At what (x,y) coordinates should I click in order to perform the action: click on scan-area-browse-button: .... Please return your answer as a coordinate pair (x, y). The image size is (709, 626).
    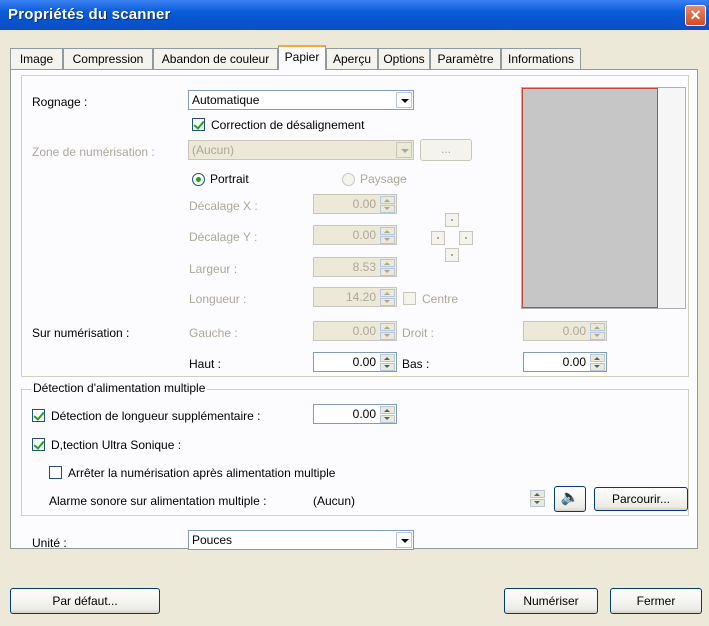
    Looking at the image, I should click on (446, 150).